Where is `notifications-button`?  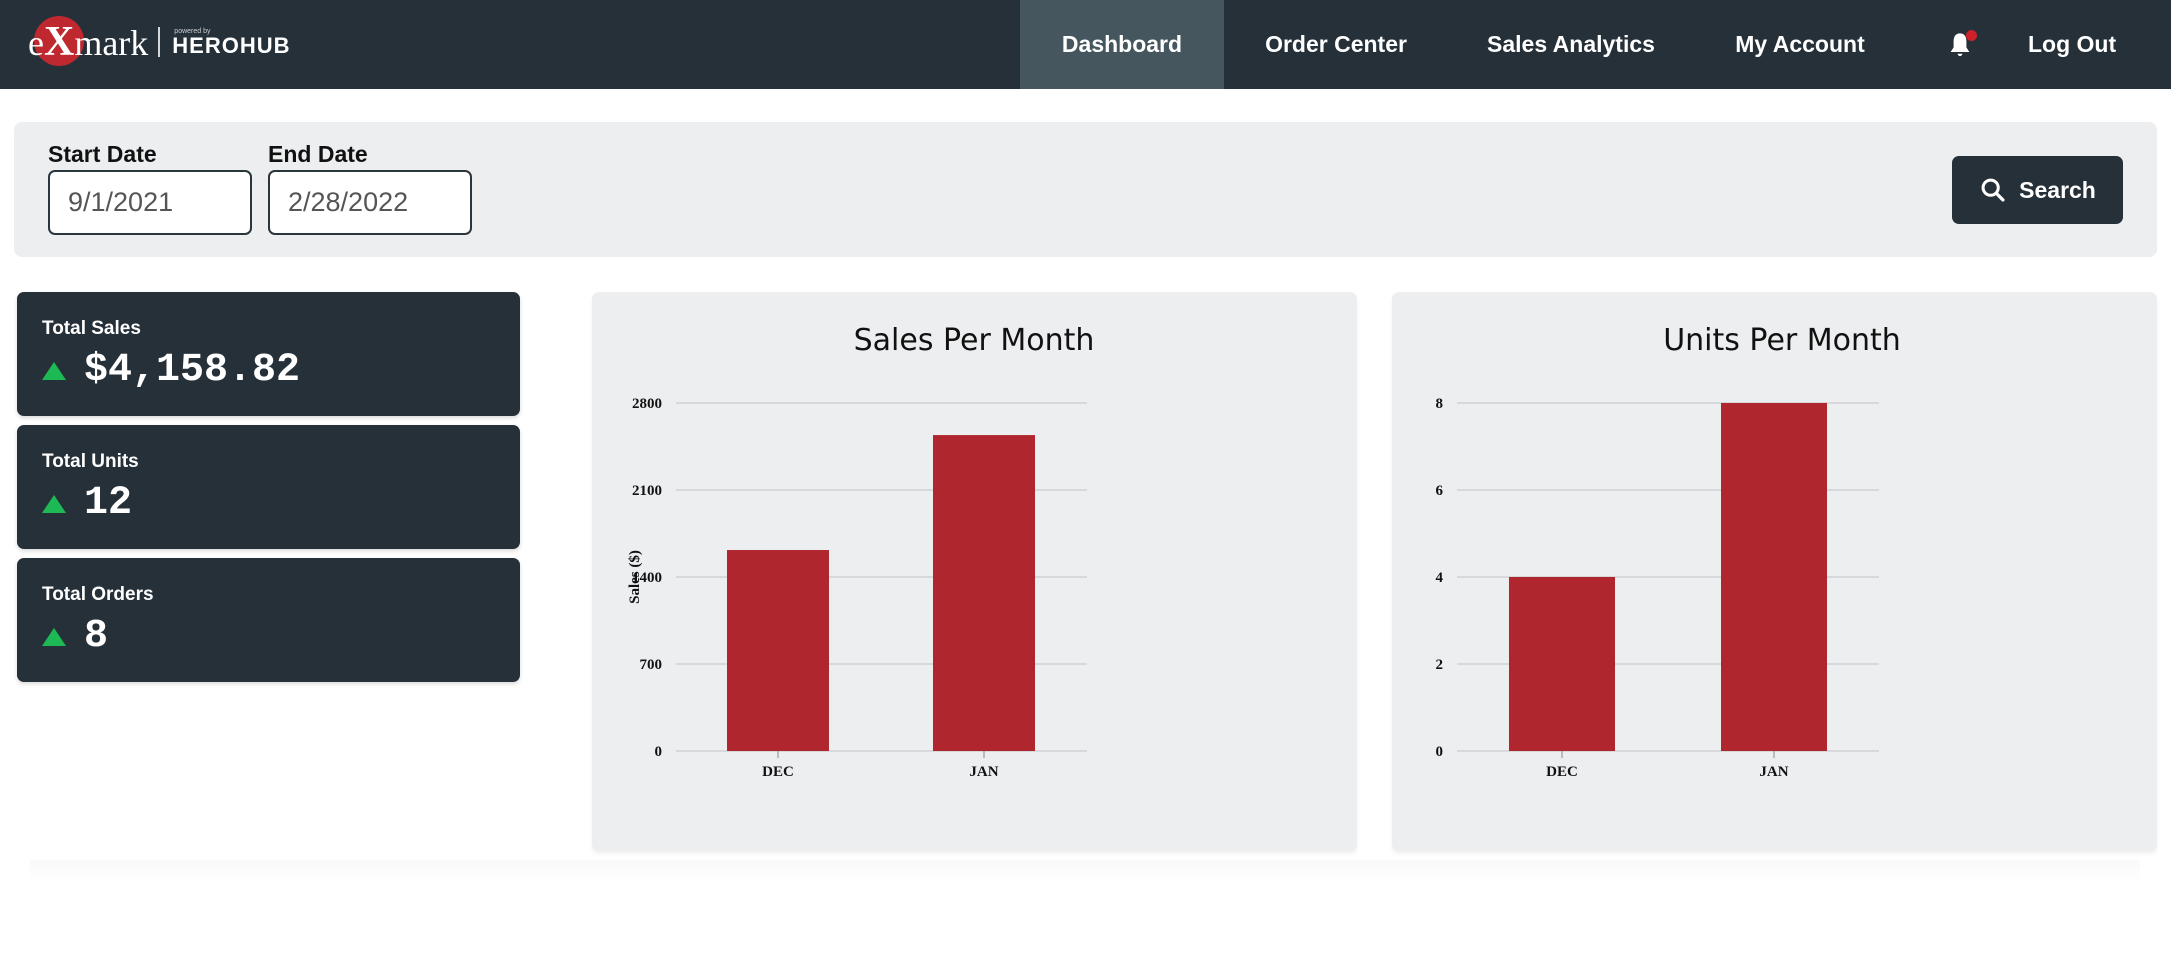
notifications-button is located at coordinates (1960, 44).